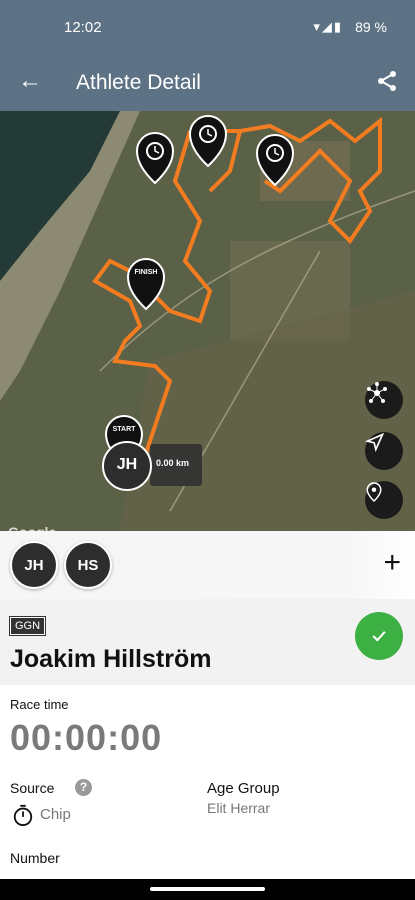 This screenshot has width=415, height=900. I want to click on nodes-icon, so click(377, 392).